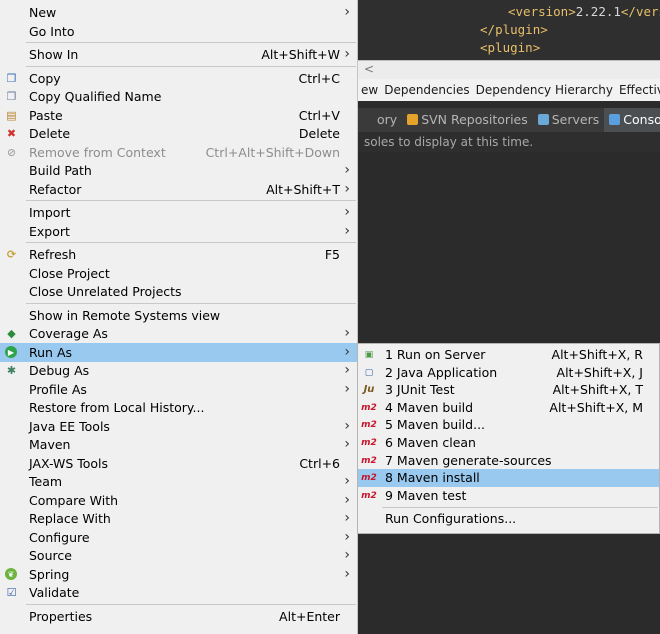  What do you see at coordinates (319, 78) in the screenshot?
I see `menu-item-shortcut: Ctrl+C` at bounding box center [319, 78].